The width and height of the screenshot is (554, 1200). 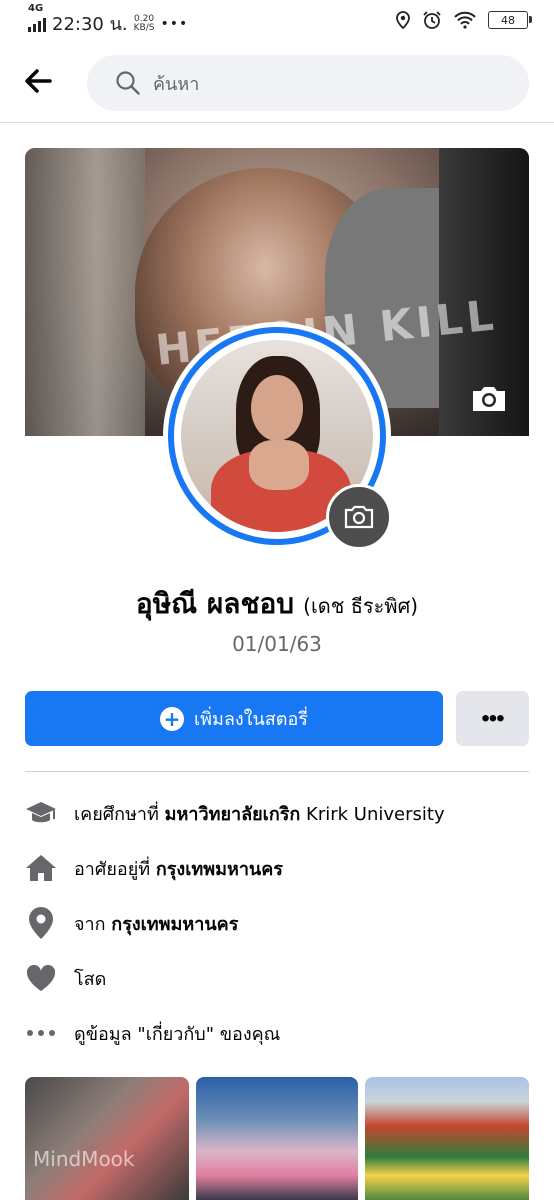 What do you see at coordinates (41, 1033) in the screenshot?
I see `more-horizontal-icon` at bounding box center [41, 1033].